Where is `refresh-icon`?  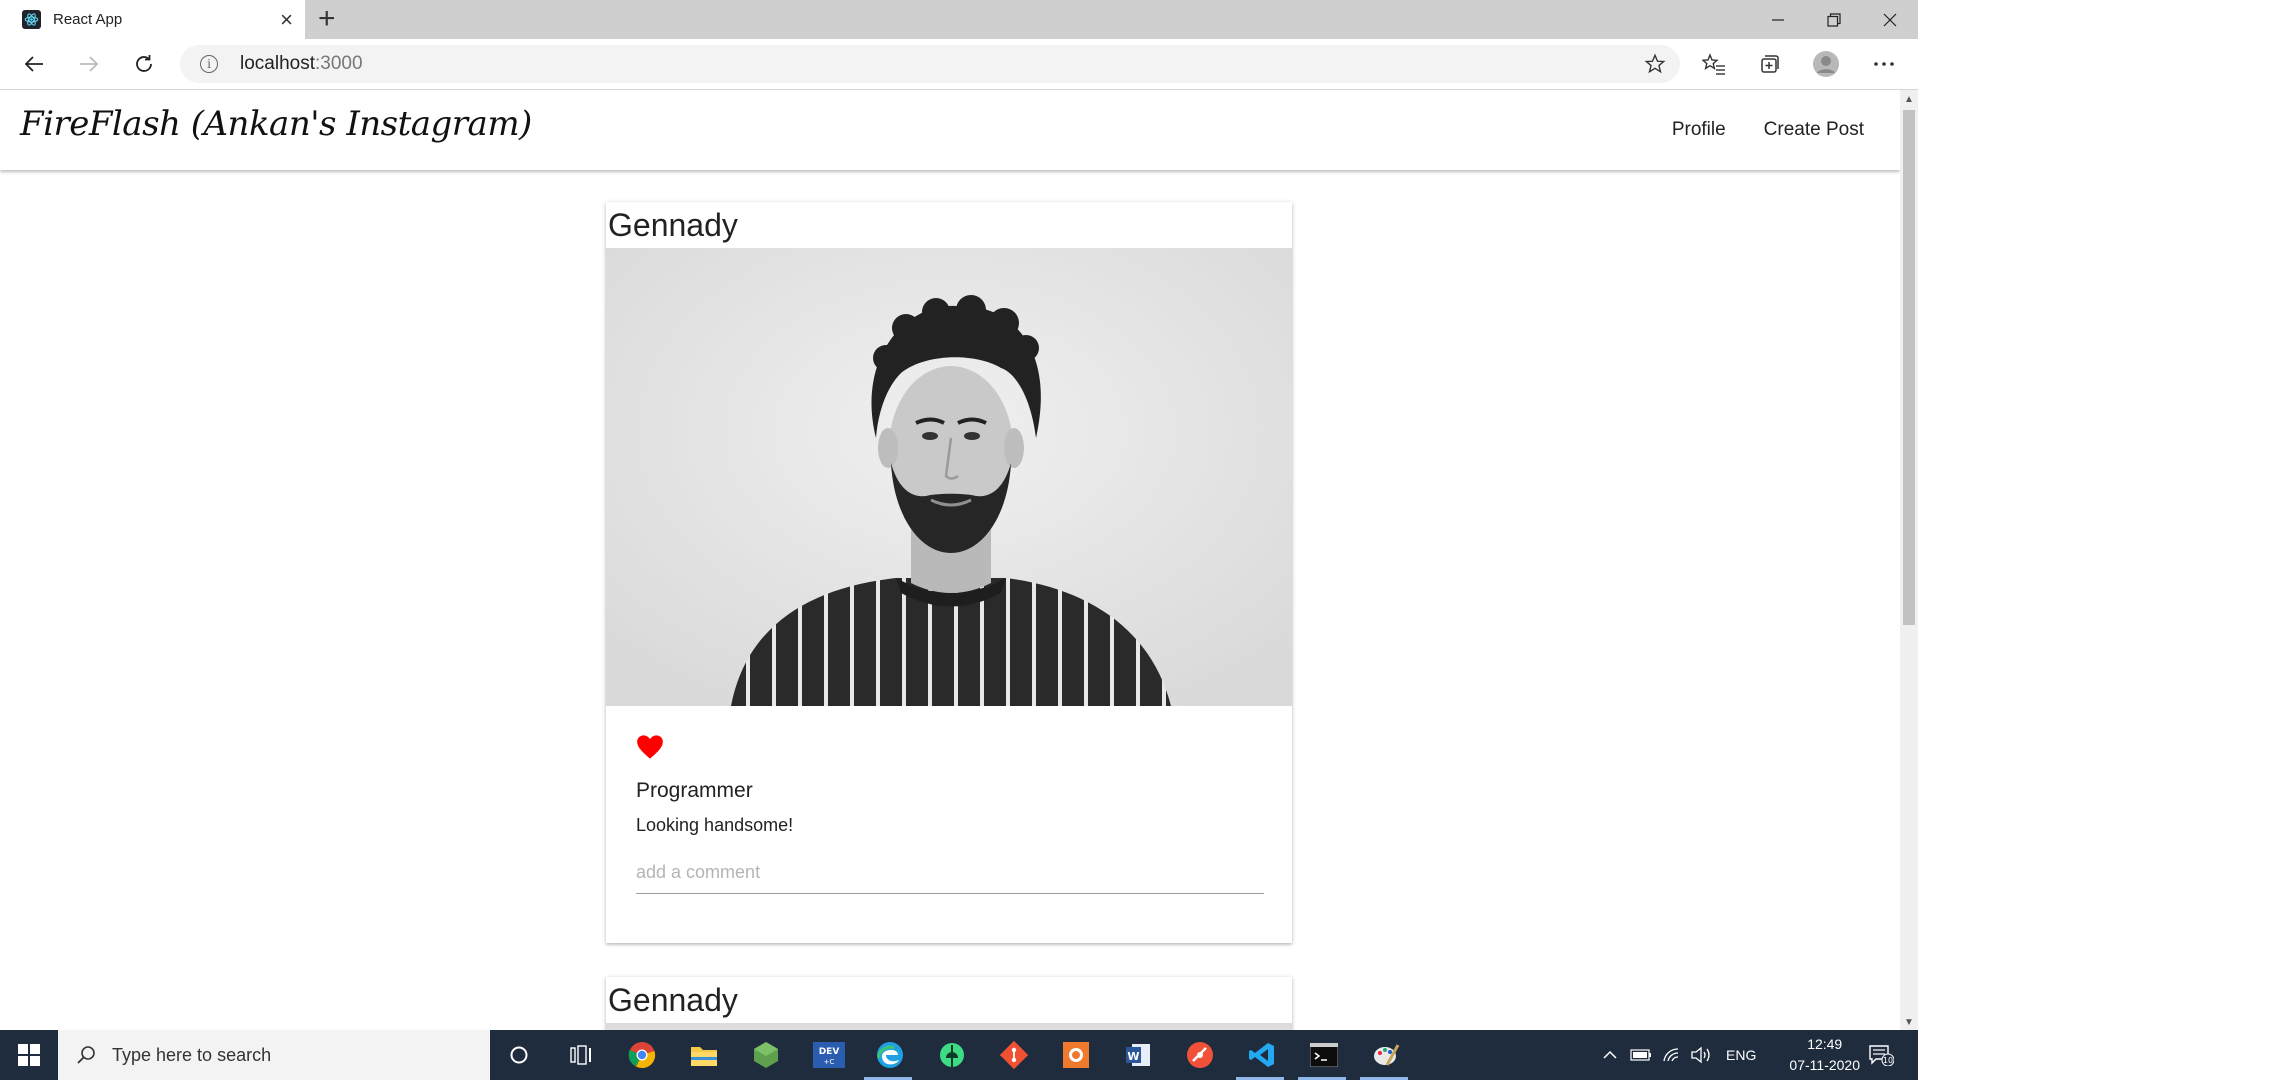 refresh-icon is located at coordinates (144, 64).